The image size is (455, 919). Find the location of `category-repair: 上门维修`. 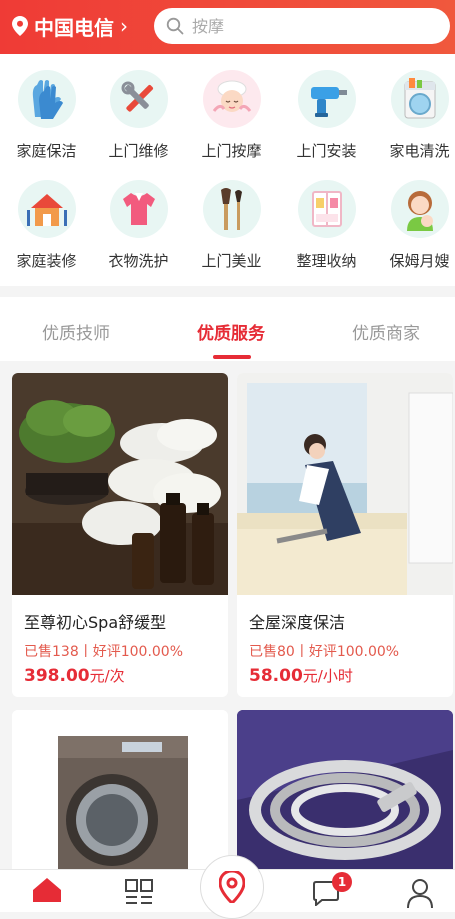

category-repair: 上门维修 is located at coordinates (138, 115).